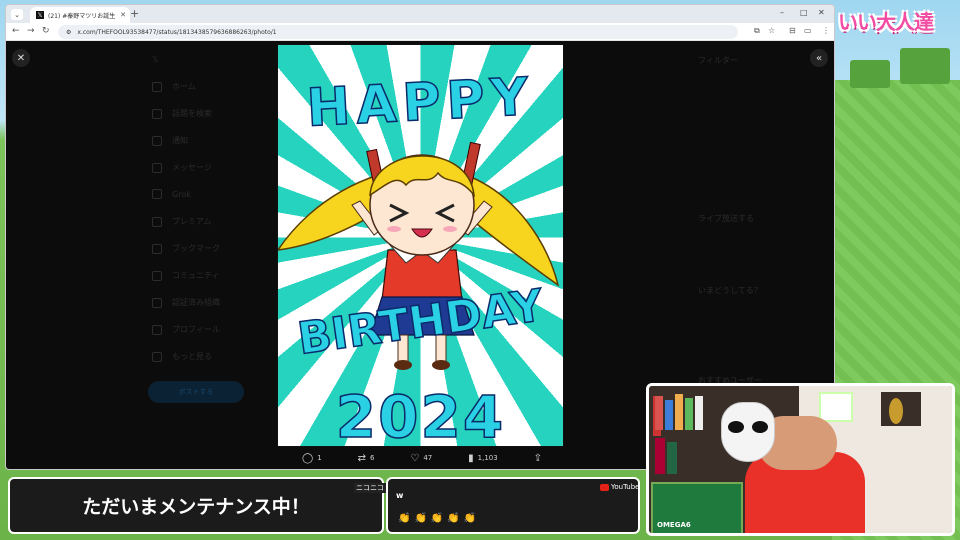  What do you see at coordinates (182, 167) in the screenshot?
I see `dim-nav-item: メッセージ` at bounding box center [182, 167].